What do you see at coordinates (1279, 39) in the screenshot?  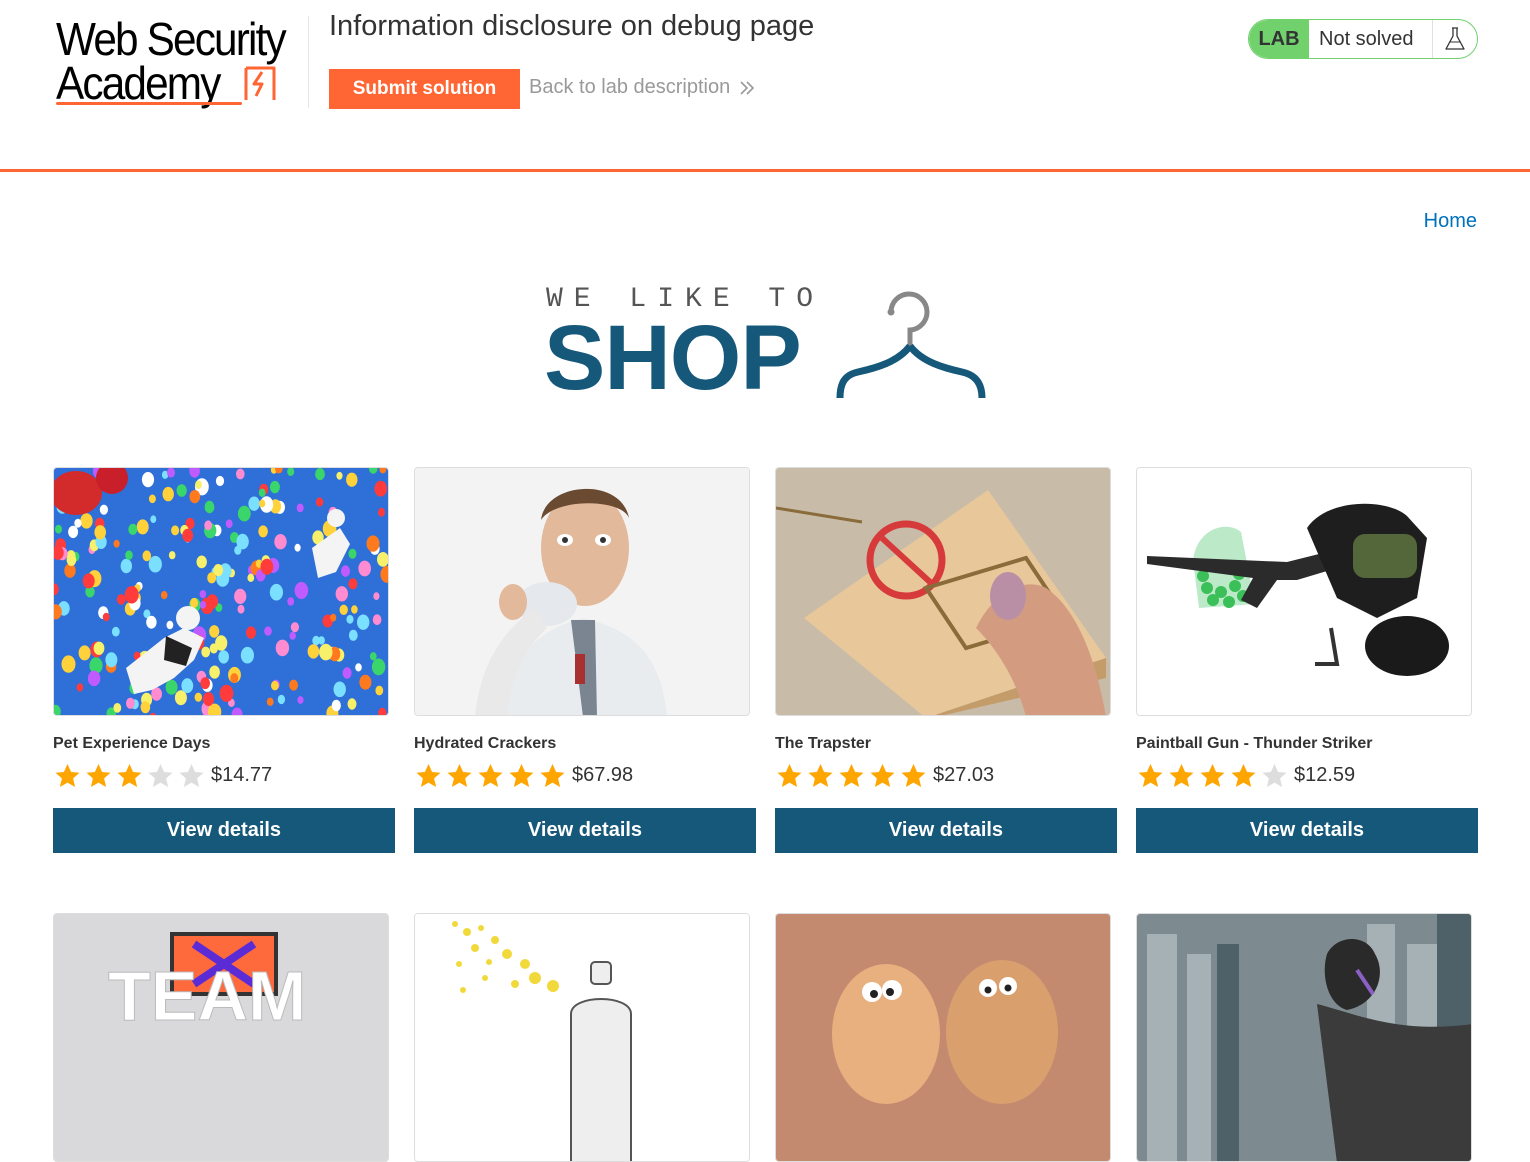 I see `lab-badge: LAB` at bounding box center [1279, 39].